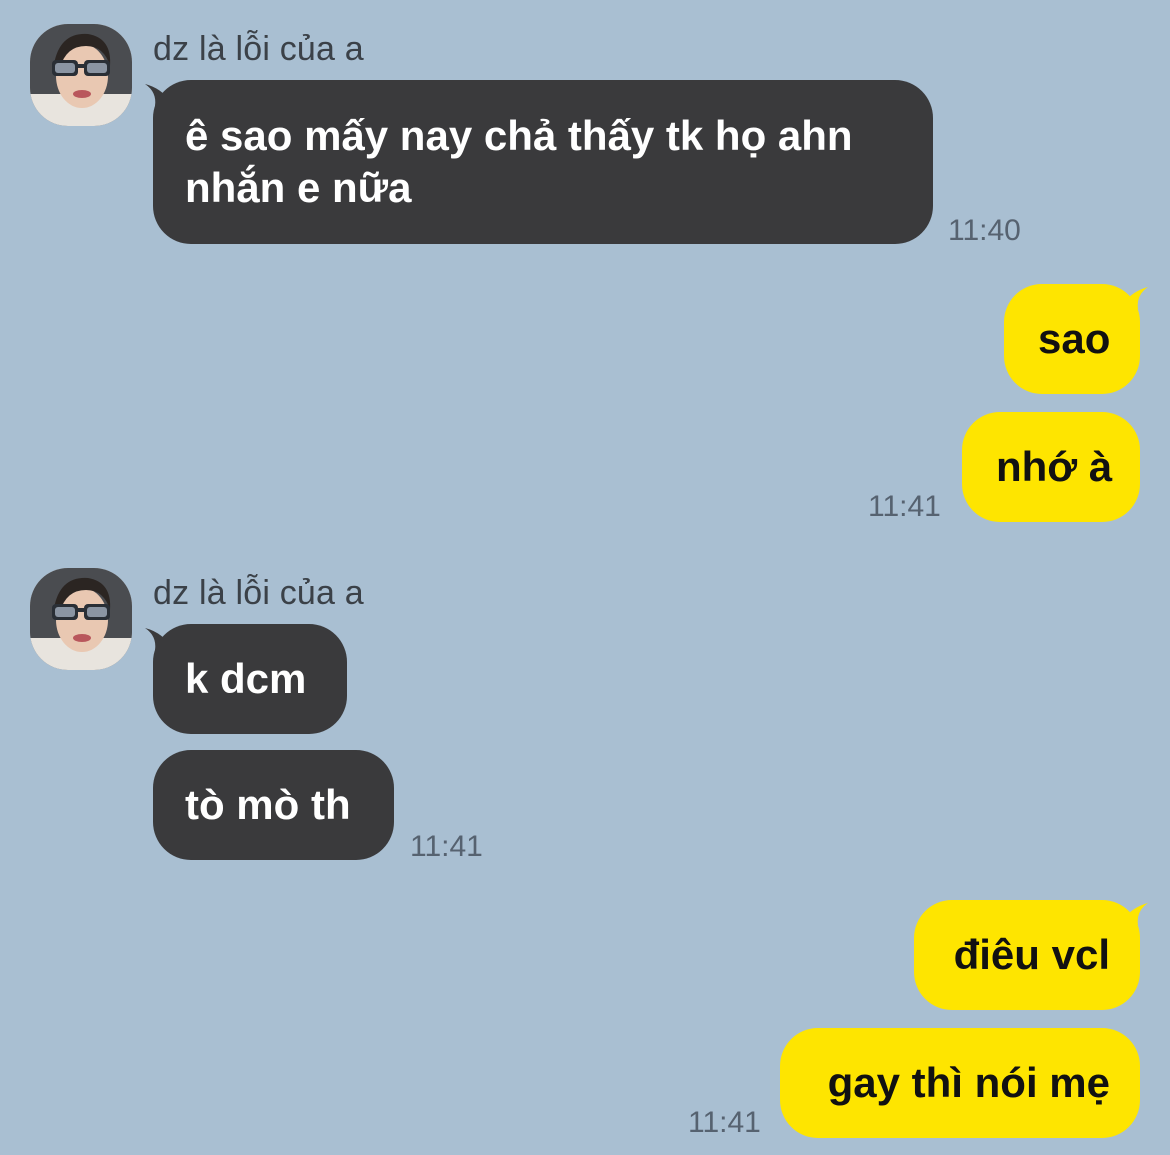 The width and height of the screenshot is (1170, 1155). What do you see at coordinates (1072, 339) in the screenshot?
I see `outgoing-message: sao` at bounding box center [1072, 339].